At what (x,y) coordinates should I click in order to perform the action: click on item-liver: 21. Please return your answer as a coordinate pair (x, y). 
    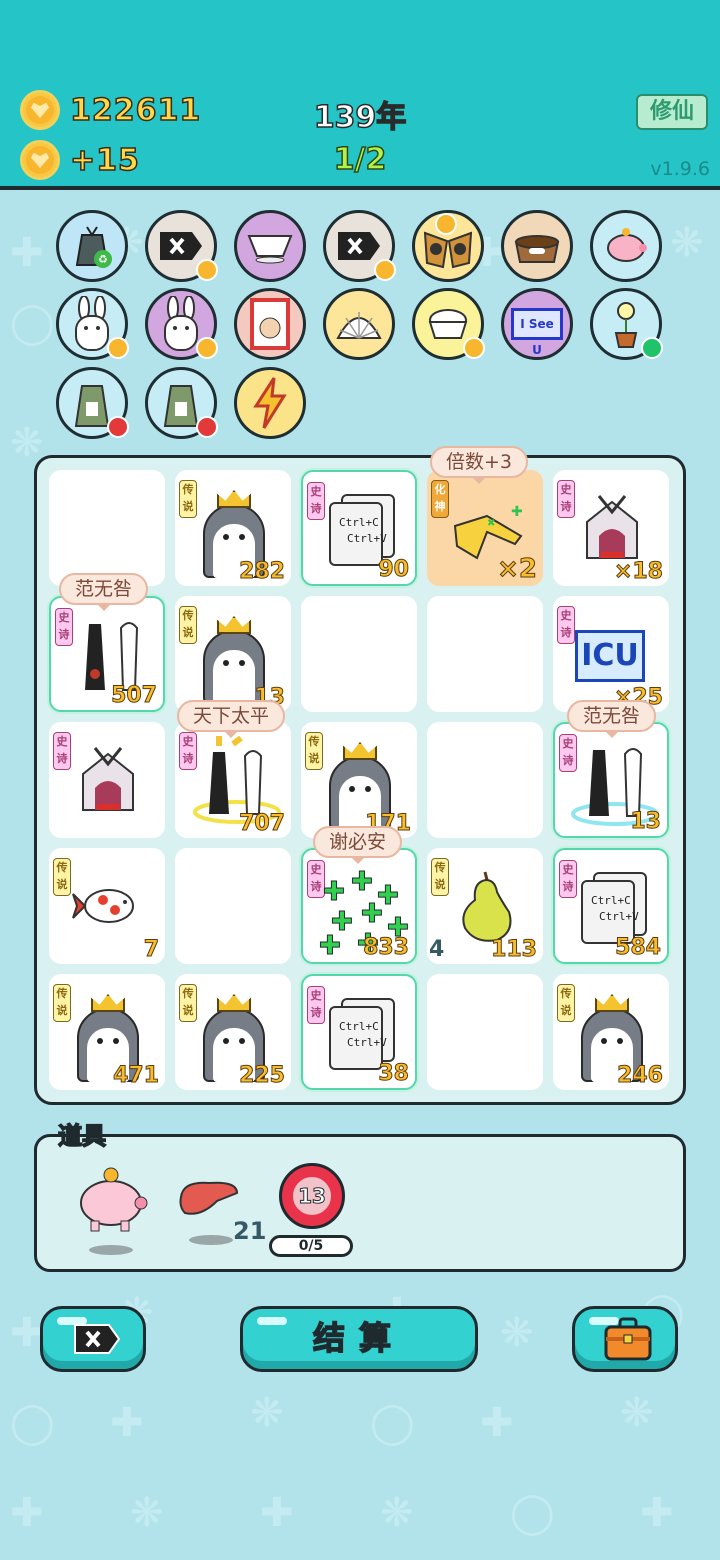
    Looking at the image, I should click on (227, 1217).